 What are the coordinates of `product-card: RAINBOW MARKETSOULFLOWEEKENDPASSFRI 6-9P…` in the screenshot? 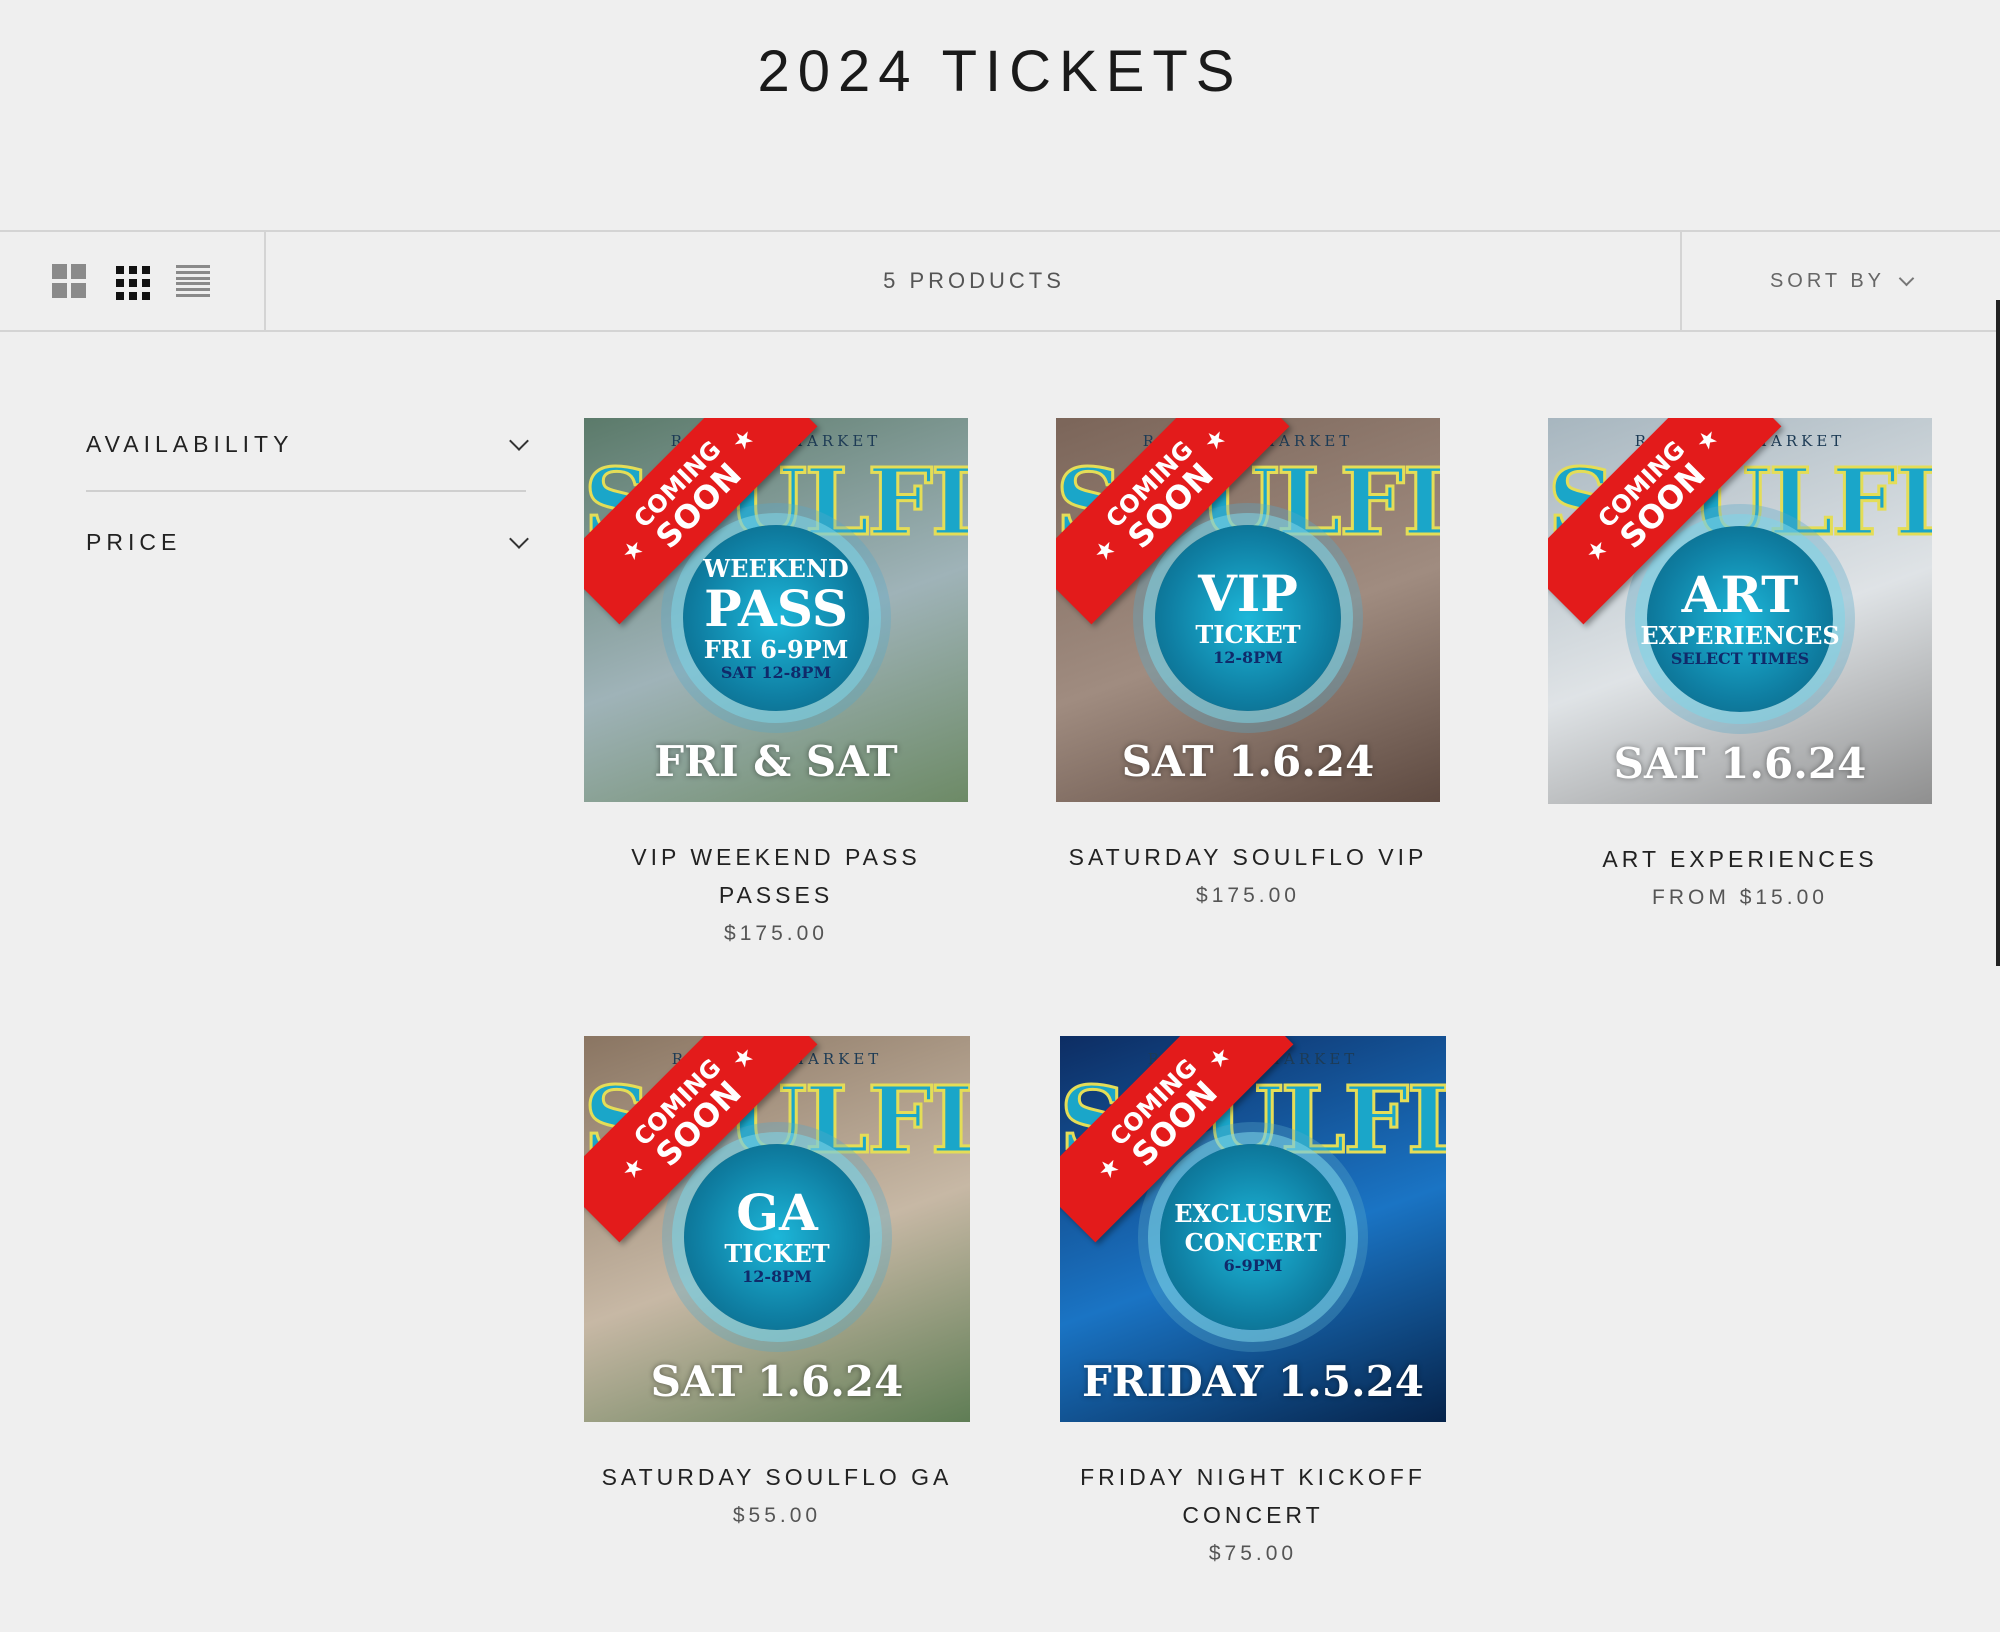 It's located at (776, 682).